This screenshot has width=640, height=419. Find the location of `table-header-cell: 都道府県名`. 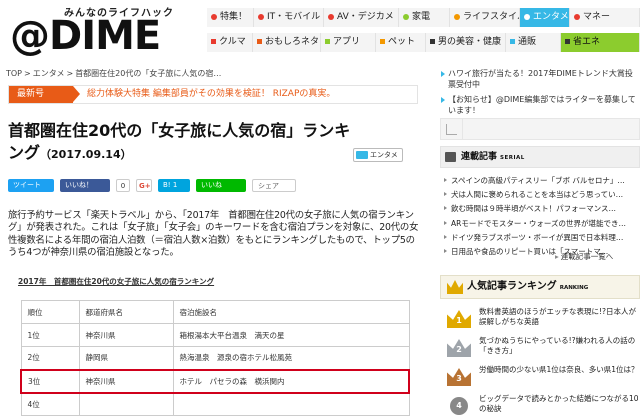

table-header-cell: 都道府県名 is located at coordinates (126, 312).